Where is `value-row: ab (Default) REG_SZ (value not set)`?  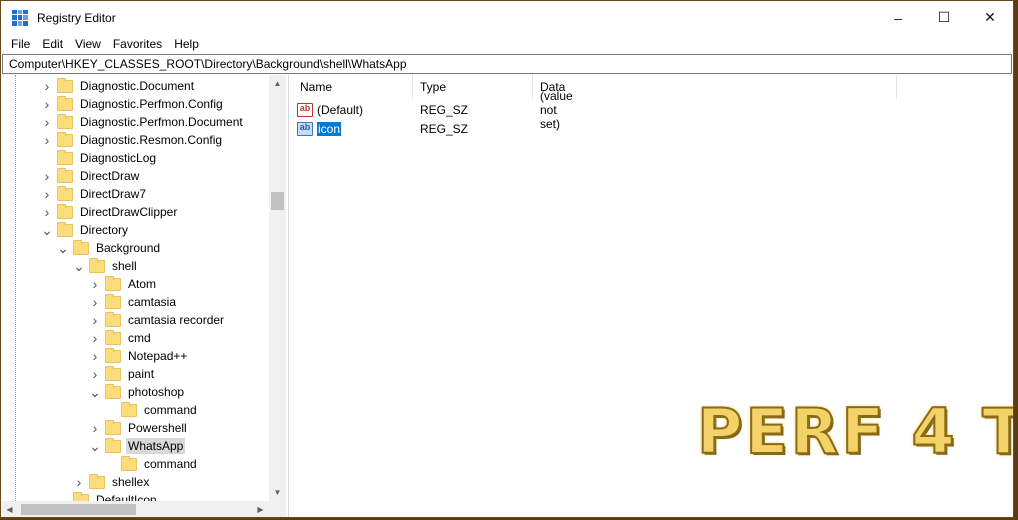
value-row: ab (Default) REG_SZ (value not set) is located at coordinates (435, 110).